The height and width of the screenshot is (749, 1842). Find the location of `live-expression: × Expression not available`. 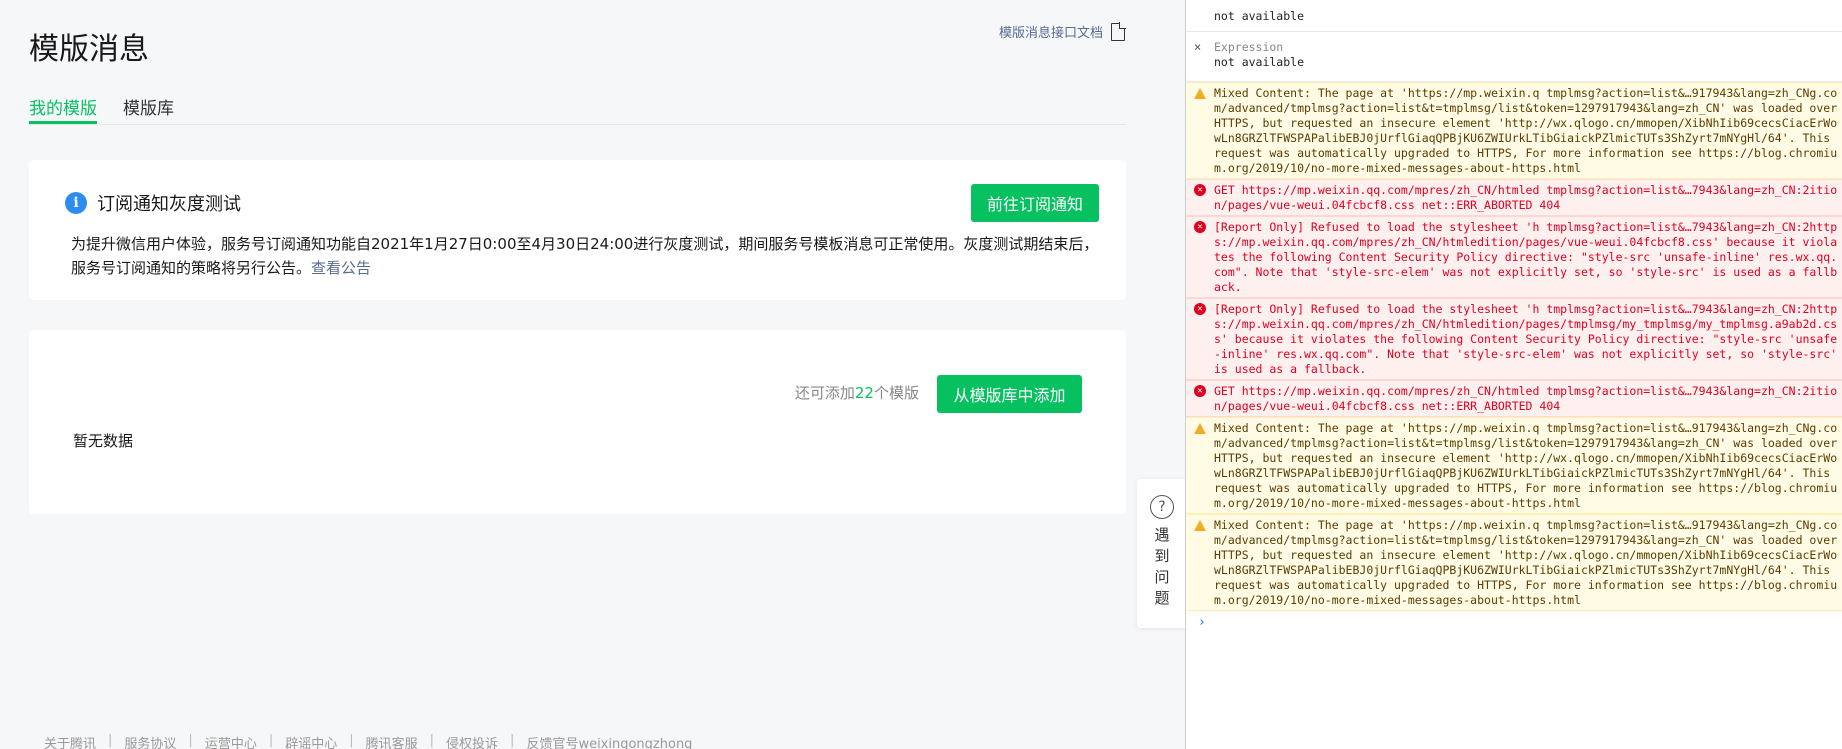

live-expression: × Expression not available is located at coordinates (1514, 57).